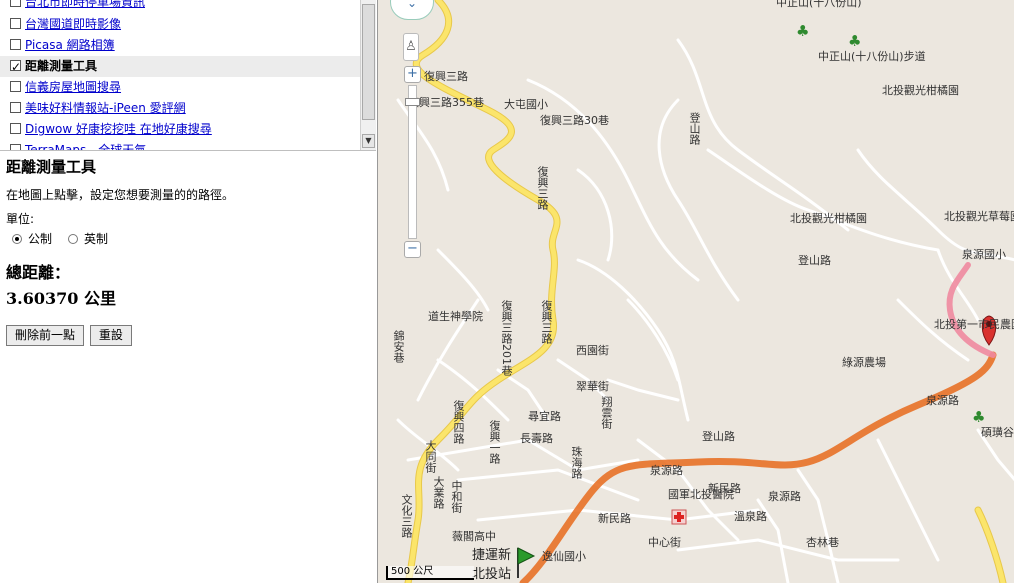 Image resolution: width=1014 pixels, height=583 pixels. What do you see at coordinates (526, 104) in the screenshot?
I see `map-label: 大屯國小` at bounding box center [526, 104].